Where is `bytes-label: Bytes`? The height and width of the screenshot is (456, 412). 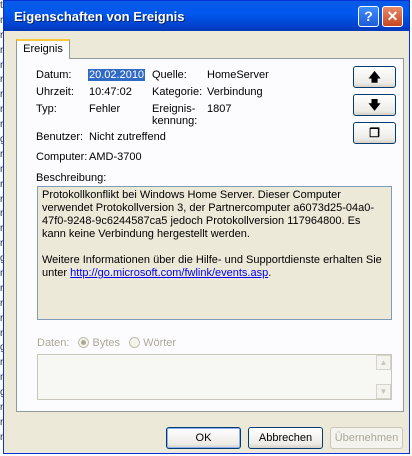 bytes-label: Bytes is located at coordinates (106, 343).